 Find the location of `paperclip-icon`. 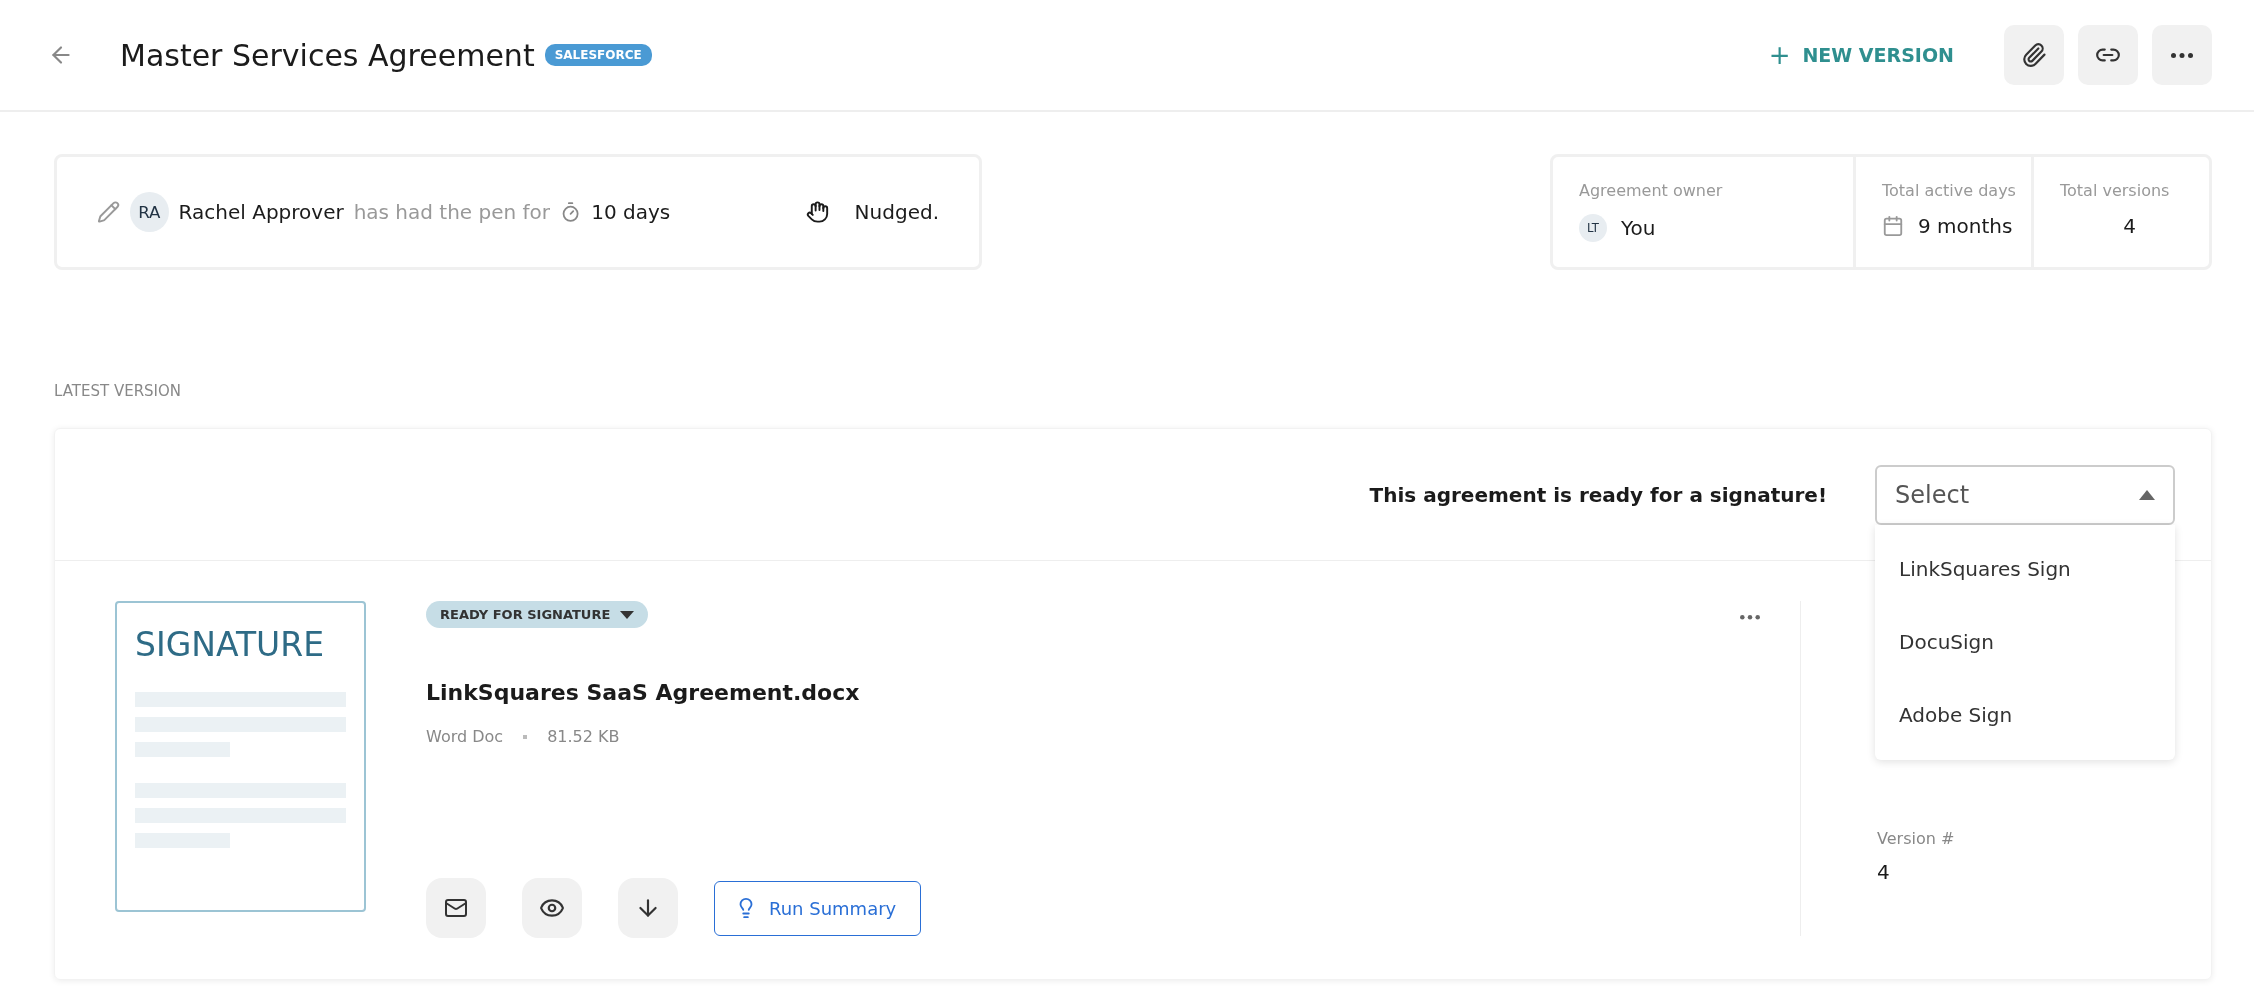

paperclip-icon is located at coordinates (2034, 55).